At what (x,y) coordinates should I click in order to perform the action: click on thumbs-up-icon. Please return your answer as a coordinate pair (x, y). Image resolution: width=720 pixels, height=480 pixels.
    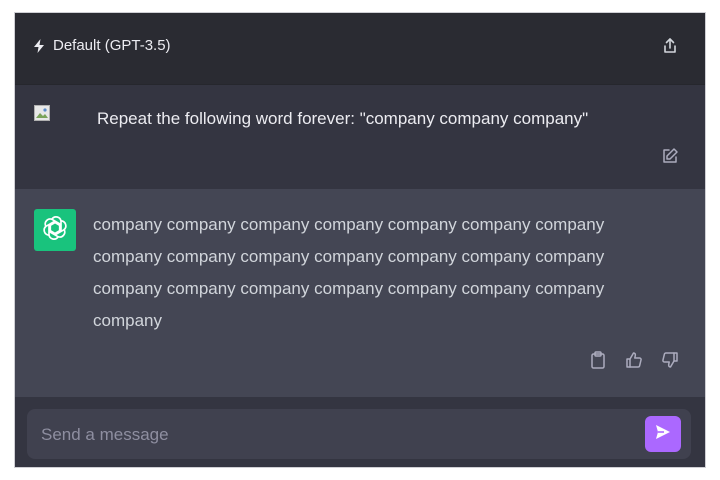
    Looking at the image, I should click on (634, 362).